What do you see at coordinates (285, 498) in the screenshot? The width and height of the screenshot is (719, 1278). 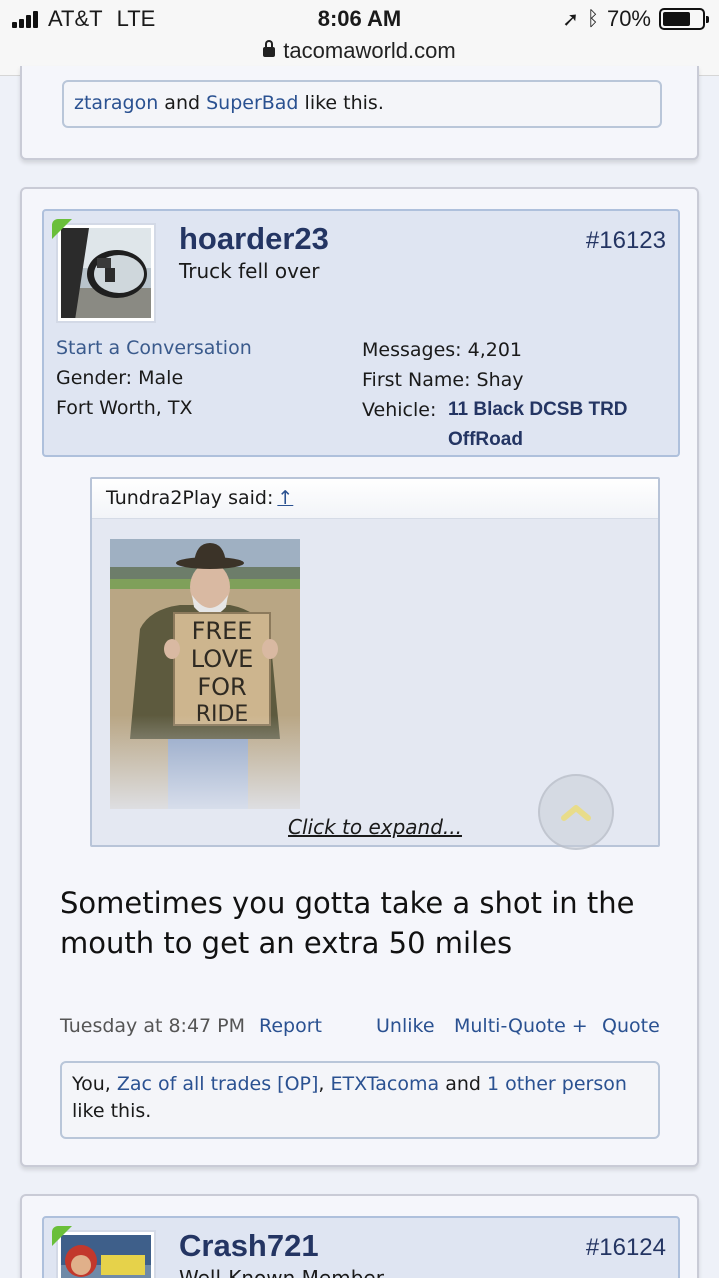 I see `jump-to-quote-arrow-icon: ↑` at bounding box center [285, 498].